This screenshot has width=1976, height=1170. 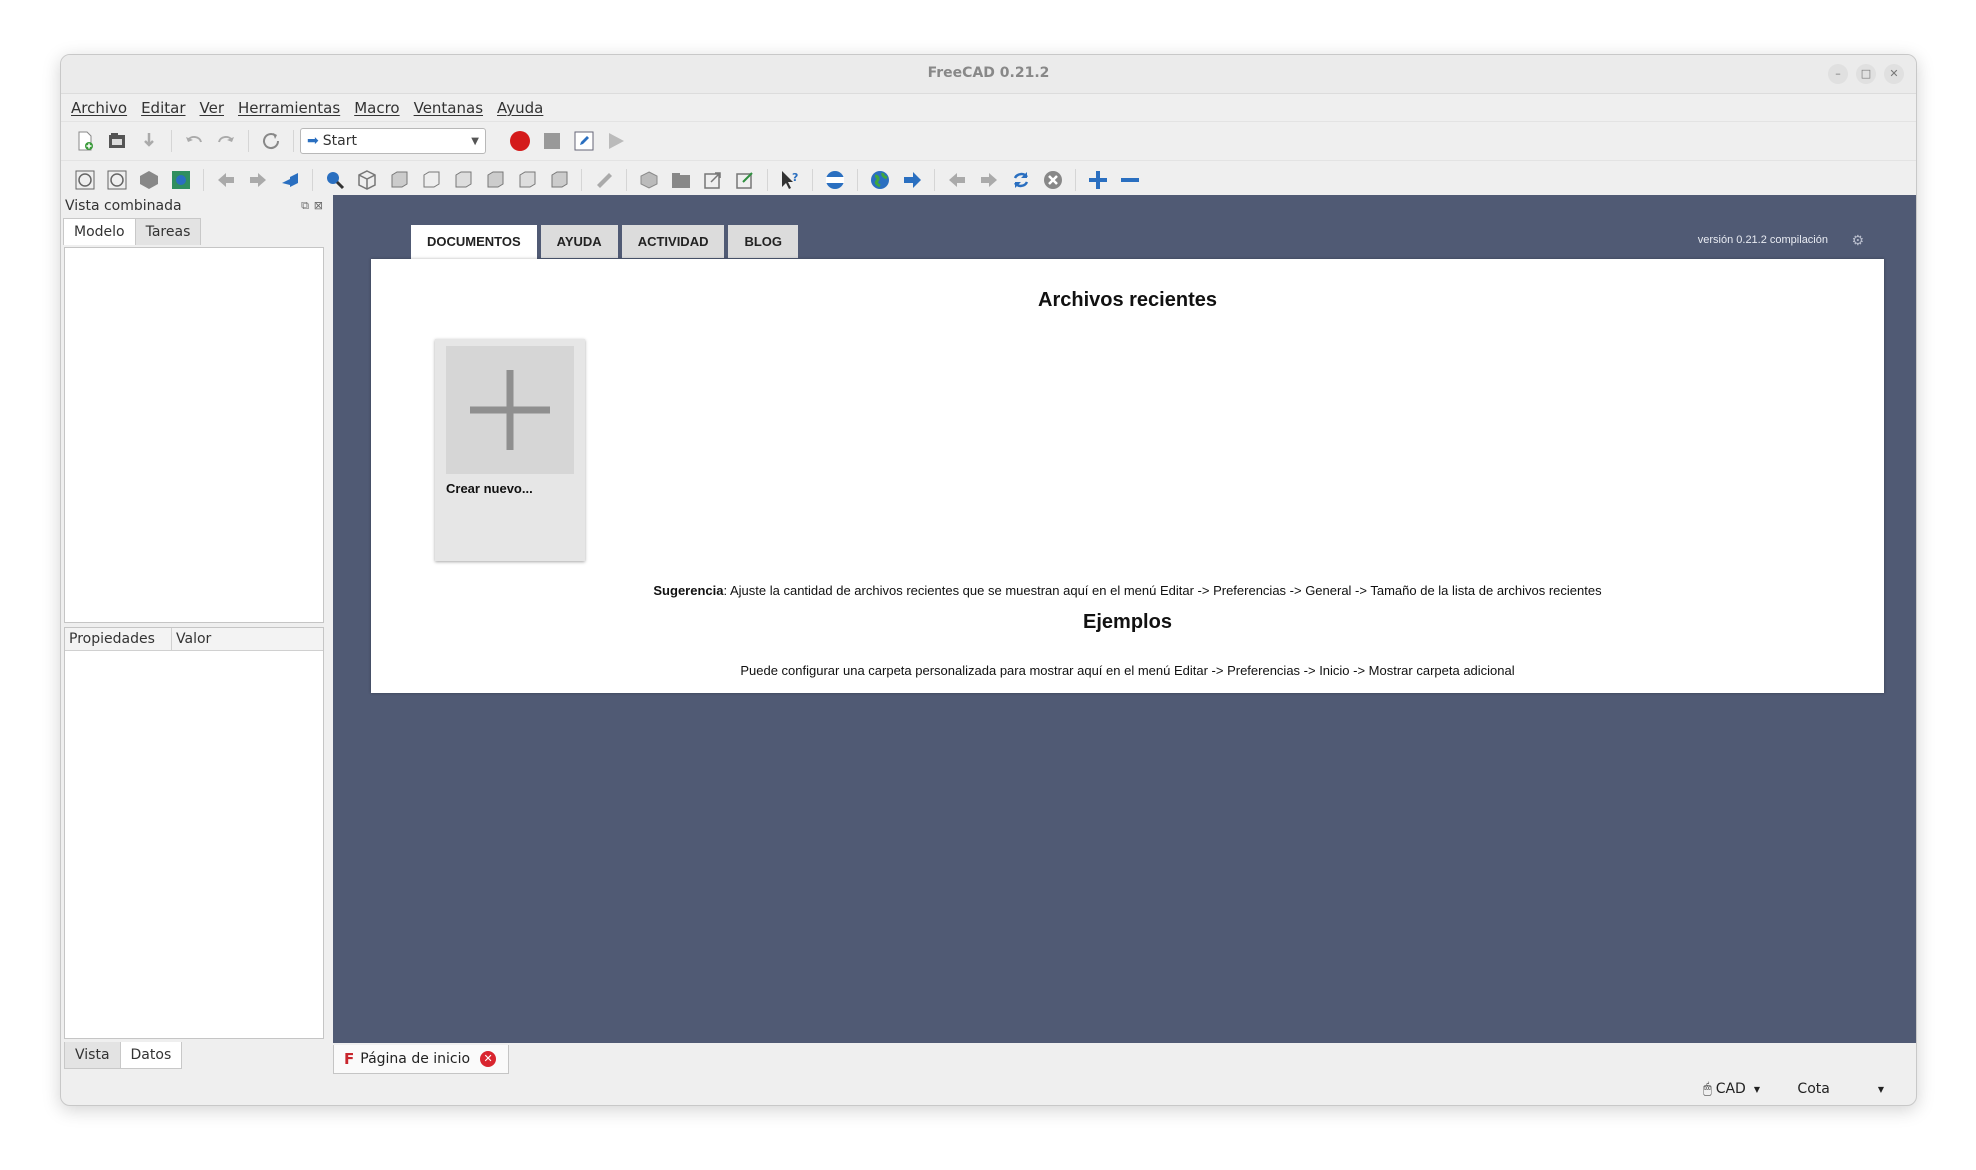 I want to click on maximize-button: □, so click(x=1866, y=74).